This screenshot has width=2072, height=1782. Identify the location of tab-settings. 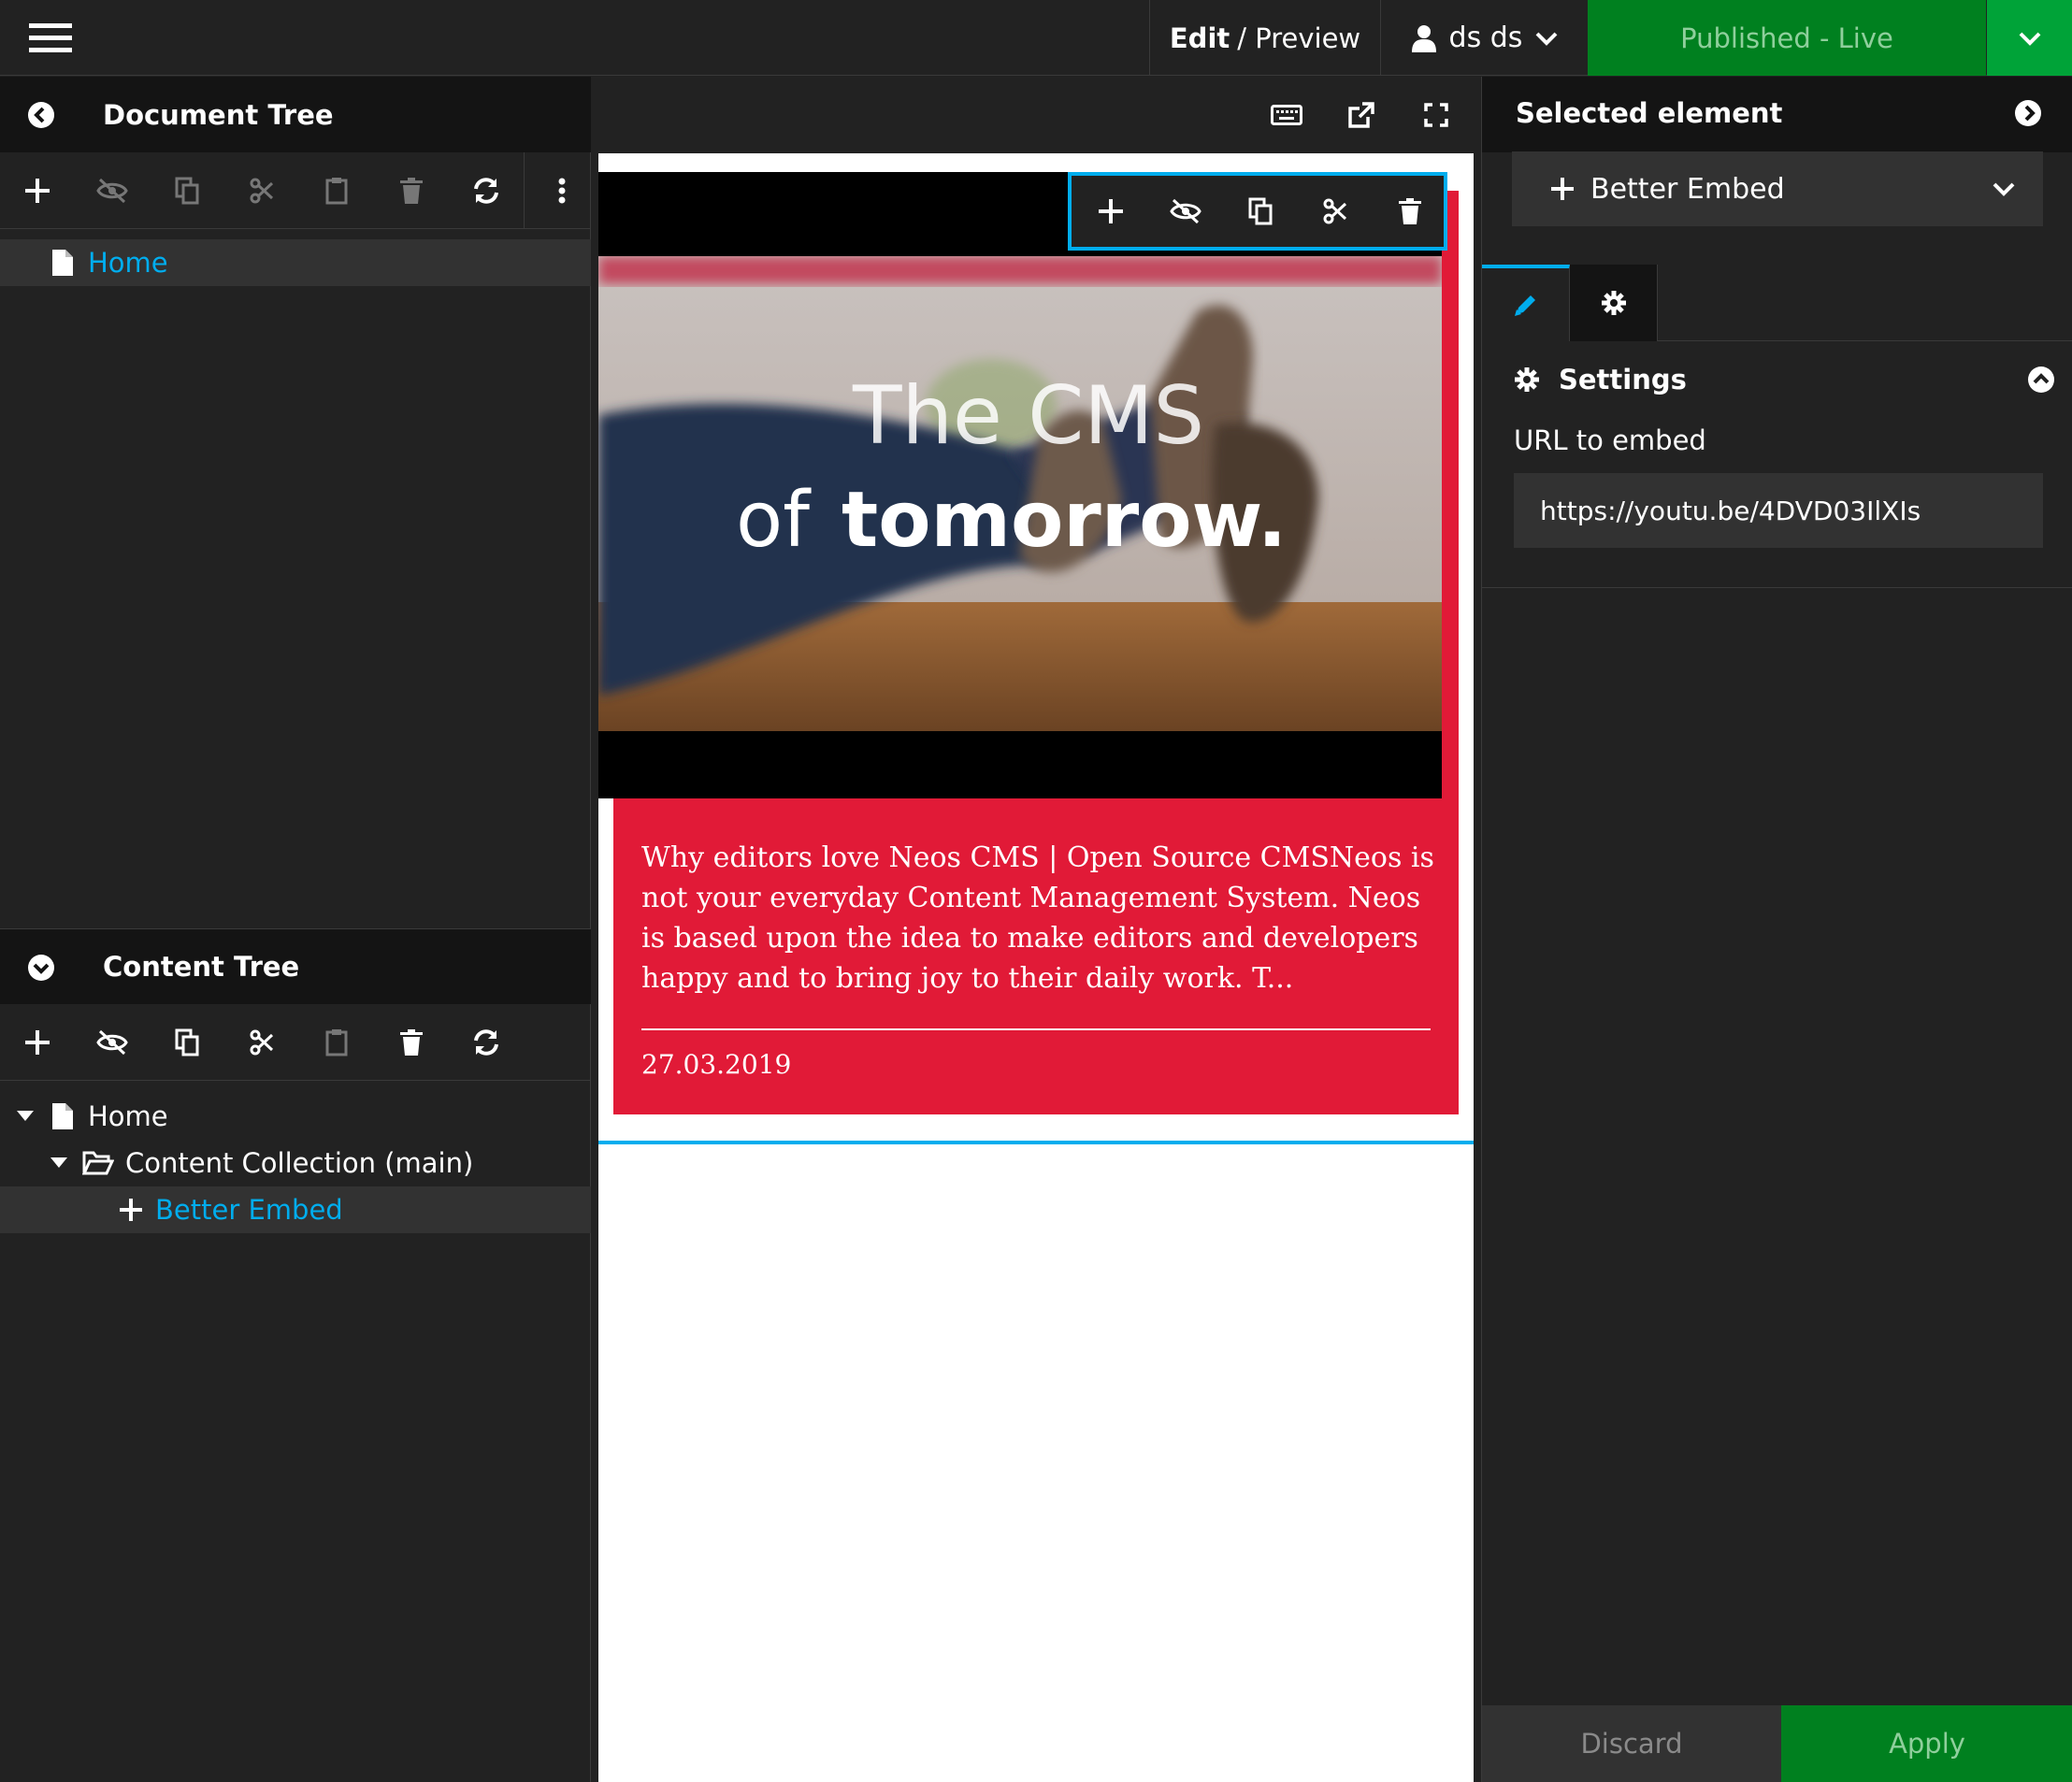
(1614, 303).